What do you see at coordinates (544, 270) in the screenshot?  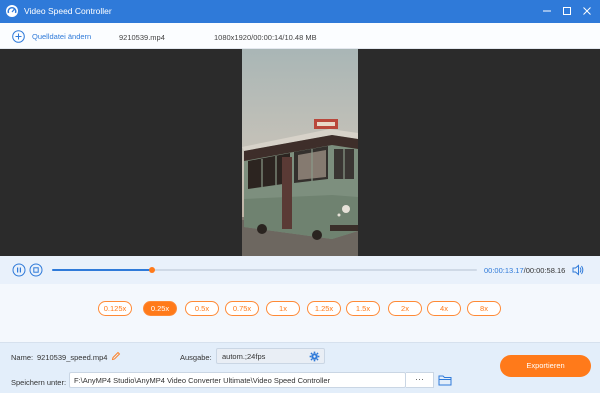 I see `total-time: /00:00:58.16` at bounding box center [544, 270].